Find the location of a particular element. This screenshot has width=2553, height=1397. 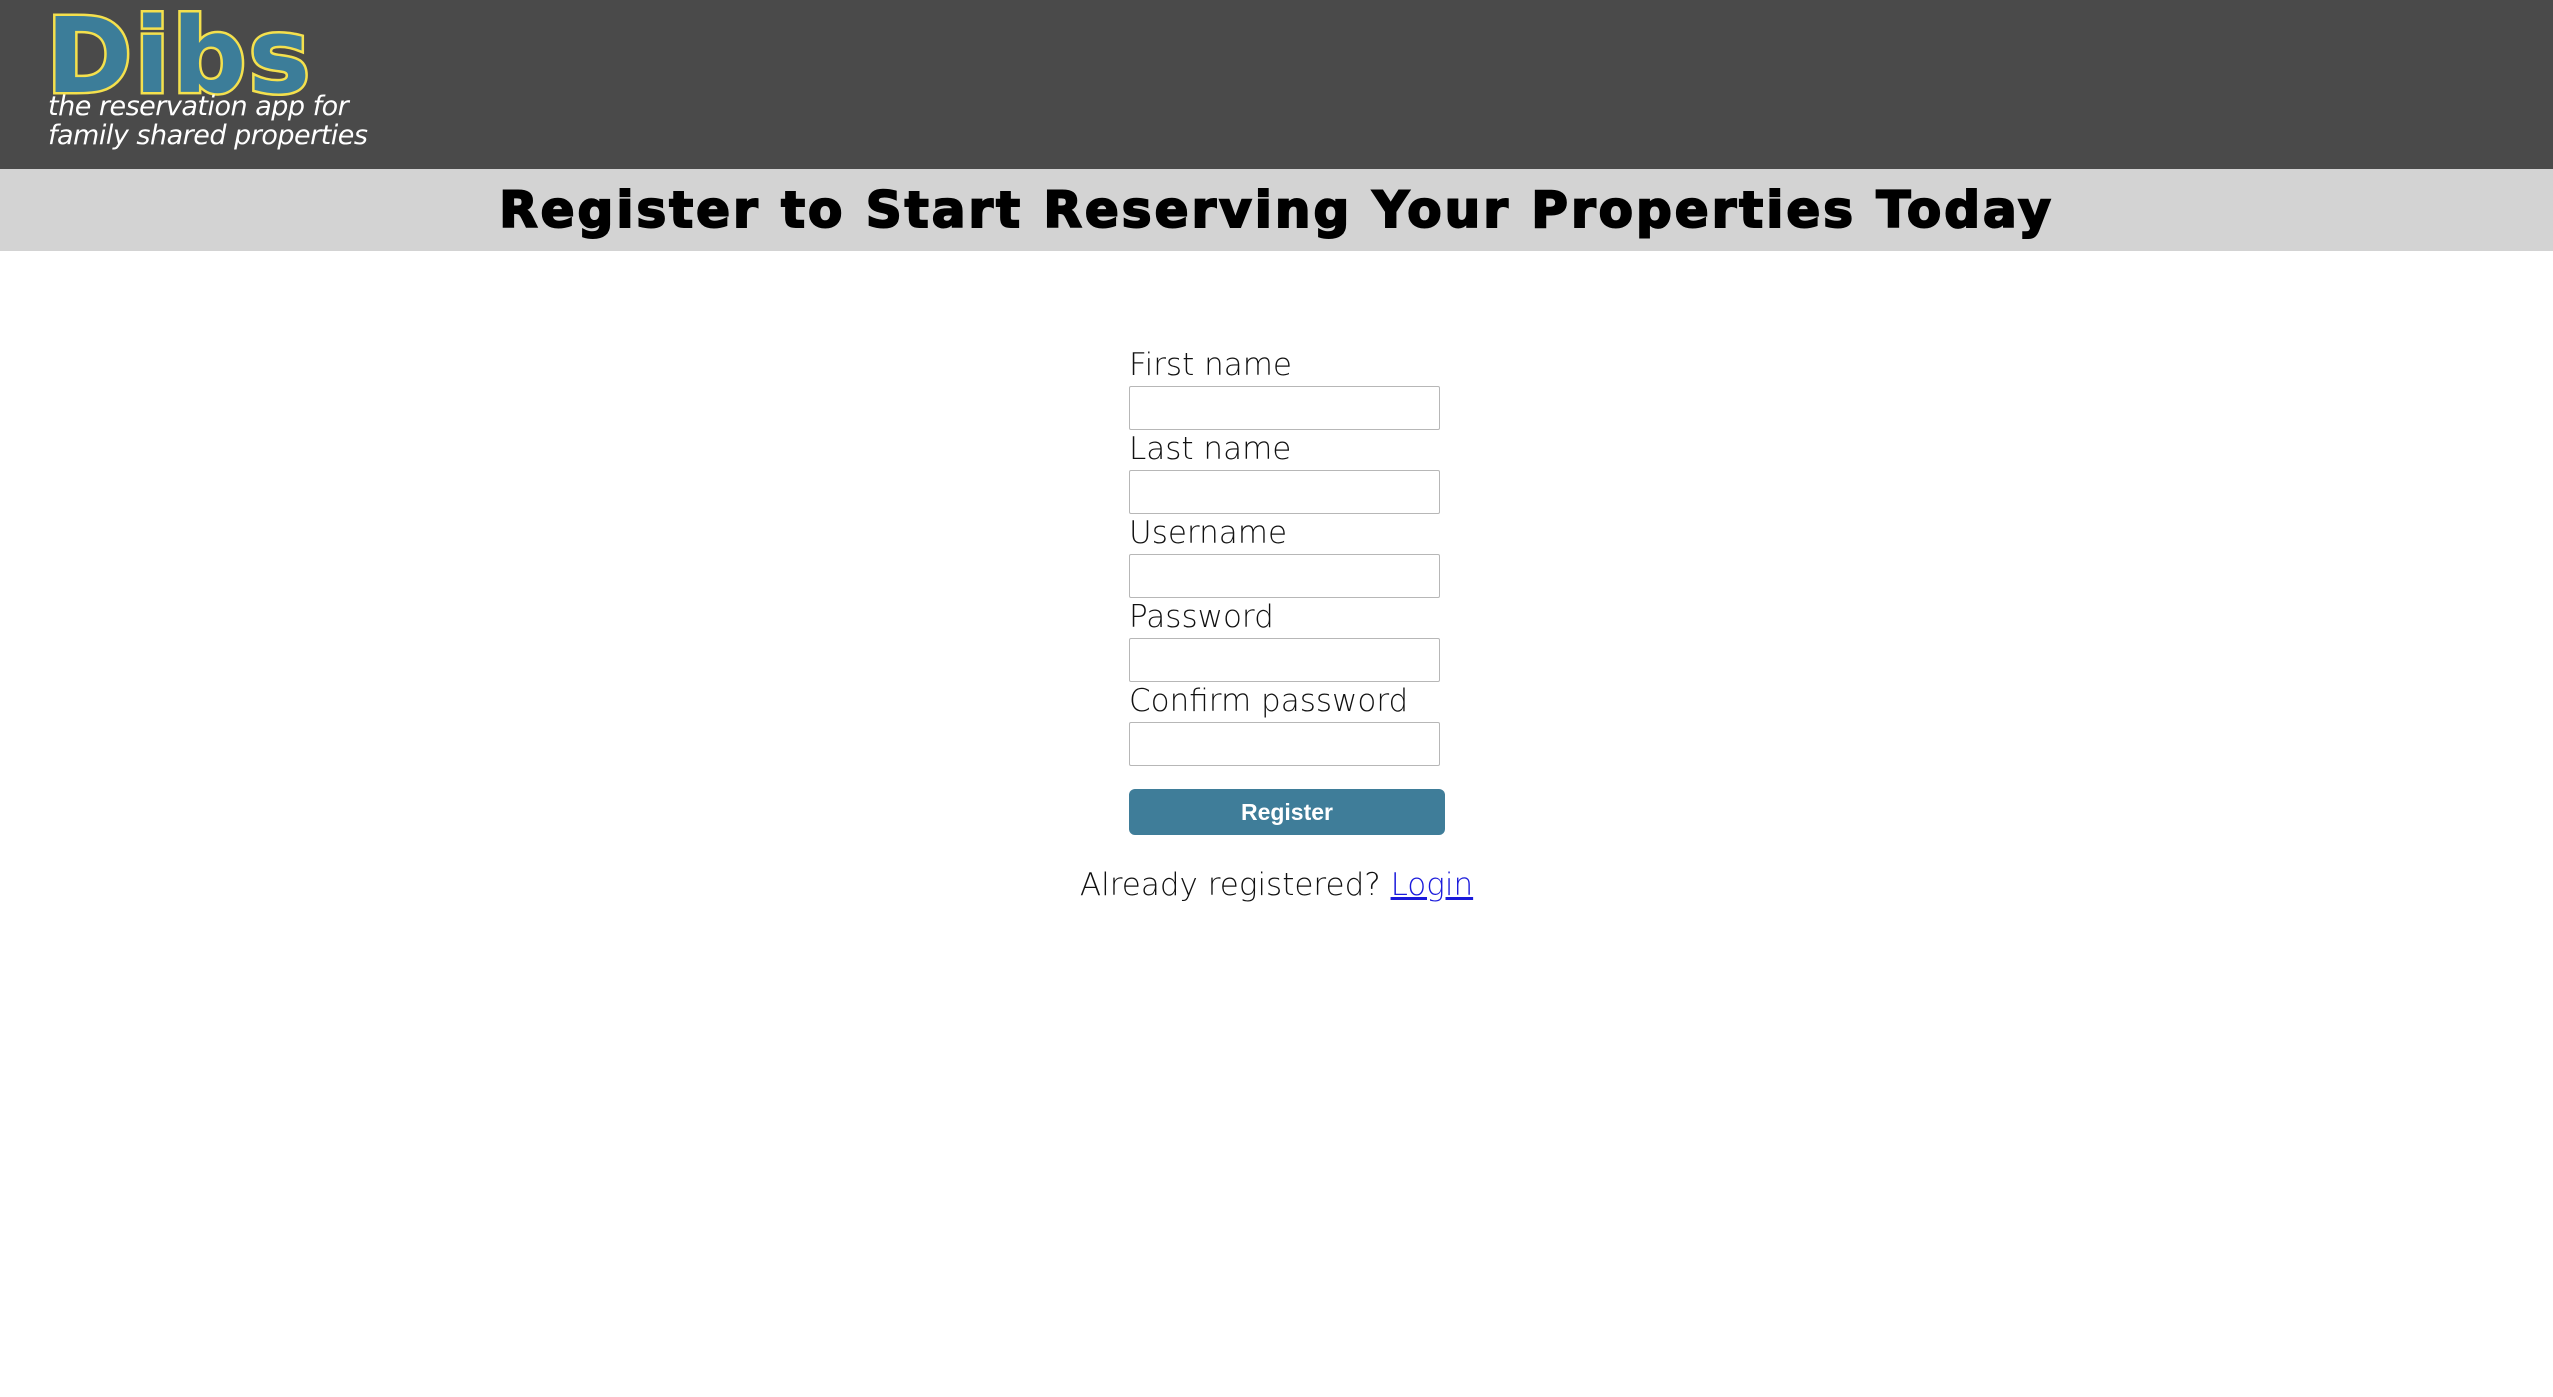

confirm-password-group: Confirm password is located at coordinates (1289, 723).